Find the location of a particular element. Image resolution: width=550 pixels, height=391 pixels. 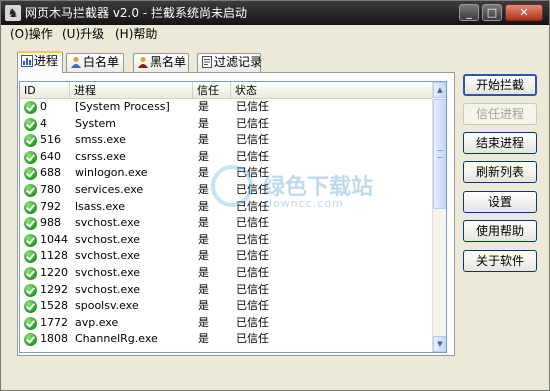

cell-id: 1128 is located at coordinates (54, 256).